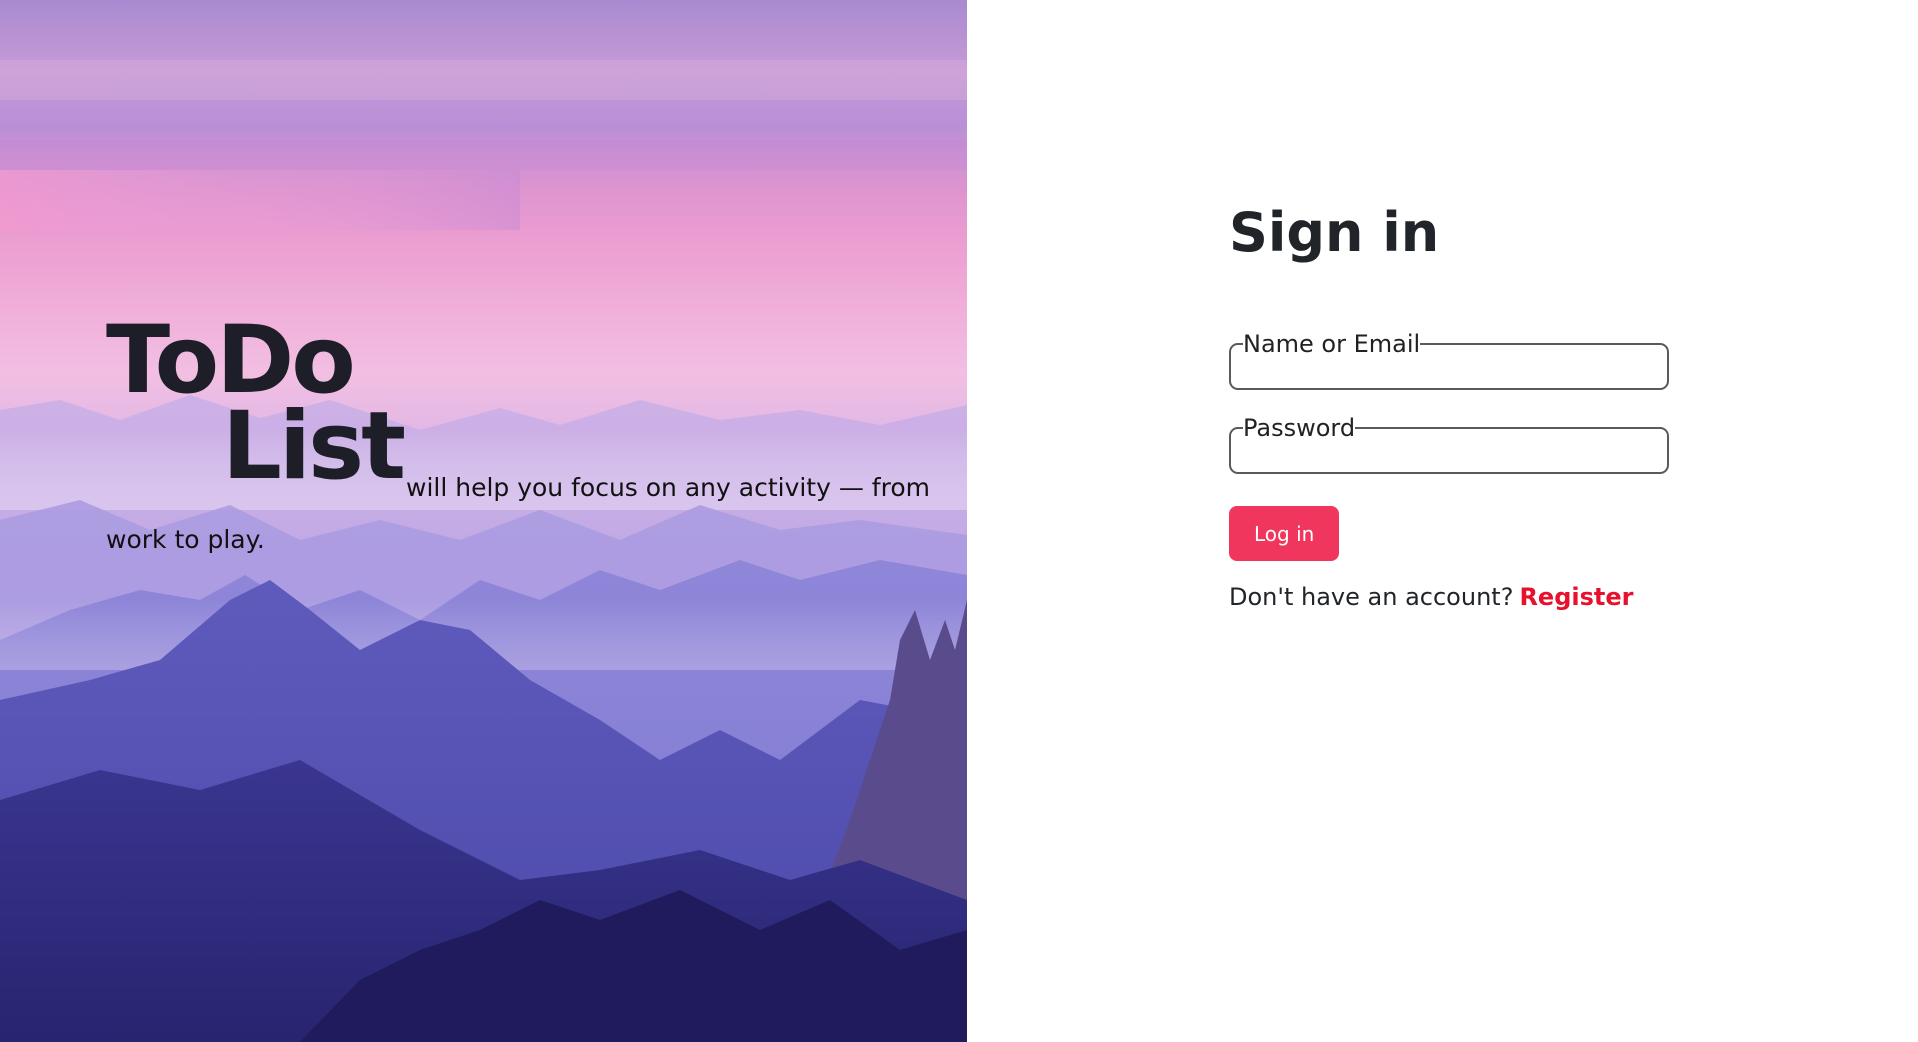 The image size is (1918, 1042). Describe the element at coordinates (1576, 597) in the screenshot. I see `register-link: Register` at that location.